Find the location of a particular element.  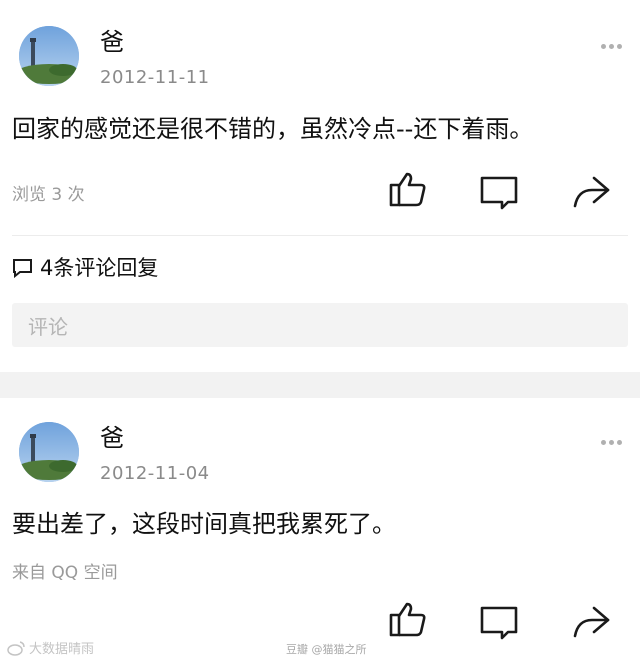

post-date: 2012-11-11 is located at coordinates (155, 77).